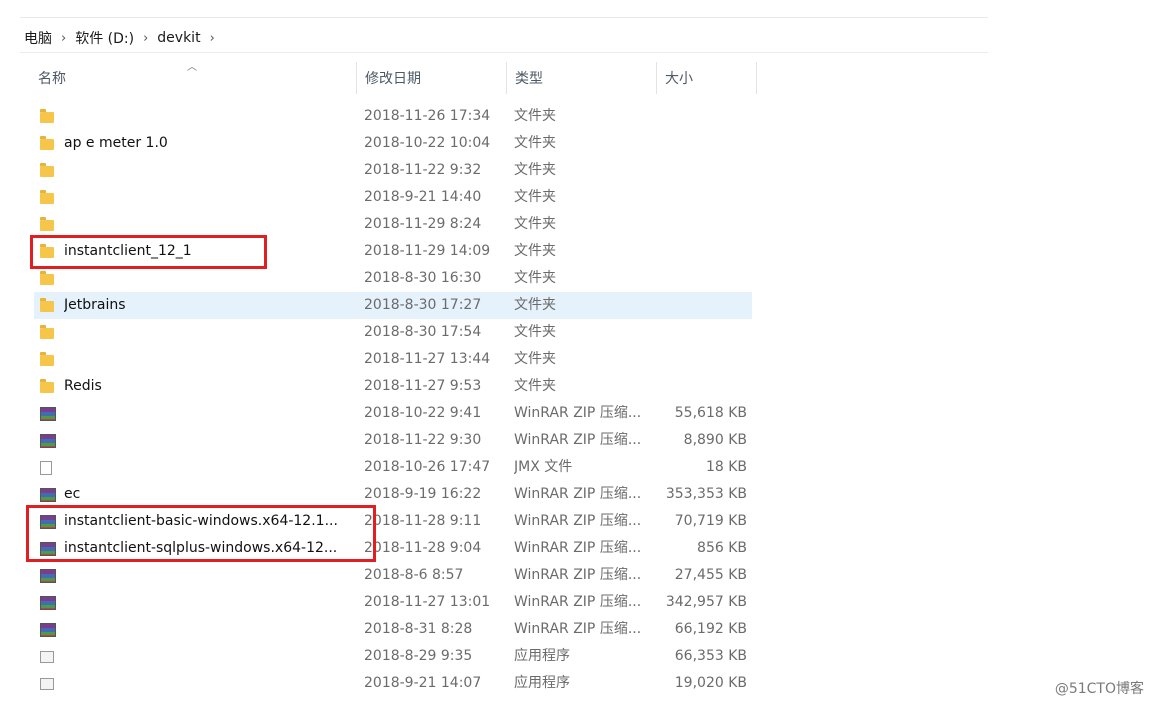  I want to click on file-name: Jetbrains, so click(95, 305).